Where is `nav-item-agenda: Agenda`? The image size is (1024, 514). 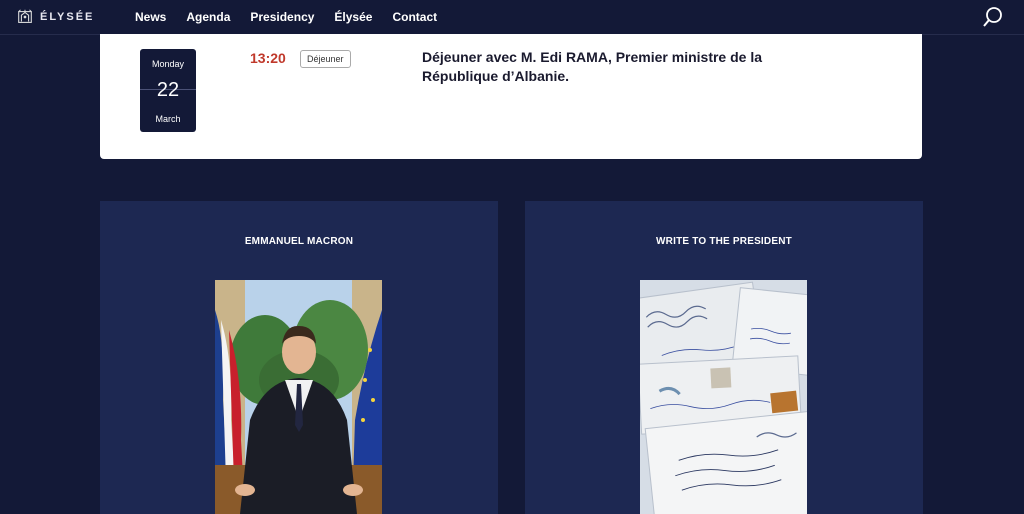 nav-item-agenda: Agenda is located at coordinates (208, 17).